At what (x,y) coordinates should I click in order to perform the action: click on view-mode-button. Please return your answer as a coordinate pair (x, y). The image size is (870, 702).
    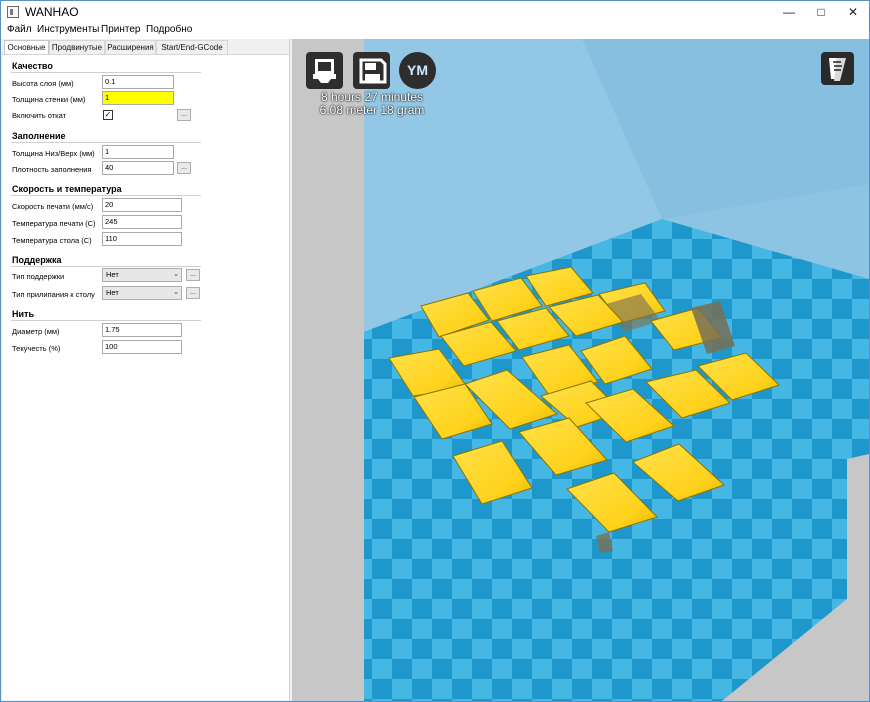
    Looking at the image, I should click on (837, 68).